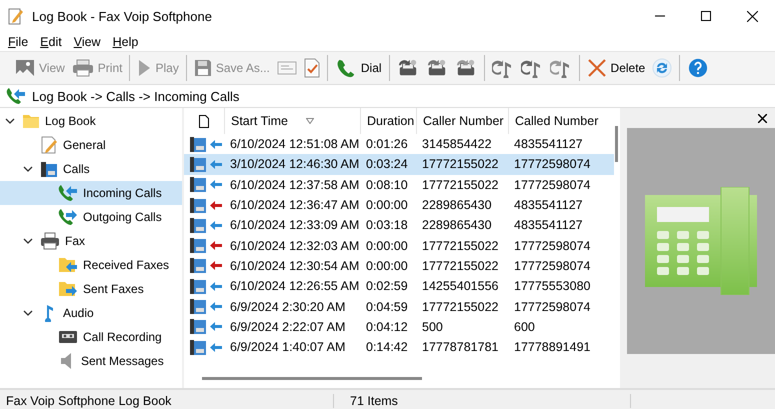  I want to click on tree-item: Sent Messages, so click(91, 361).